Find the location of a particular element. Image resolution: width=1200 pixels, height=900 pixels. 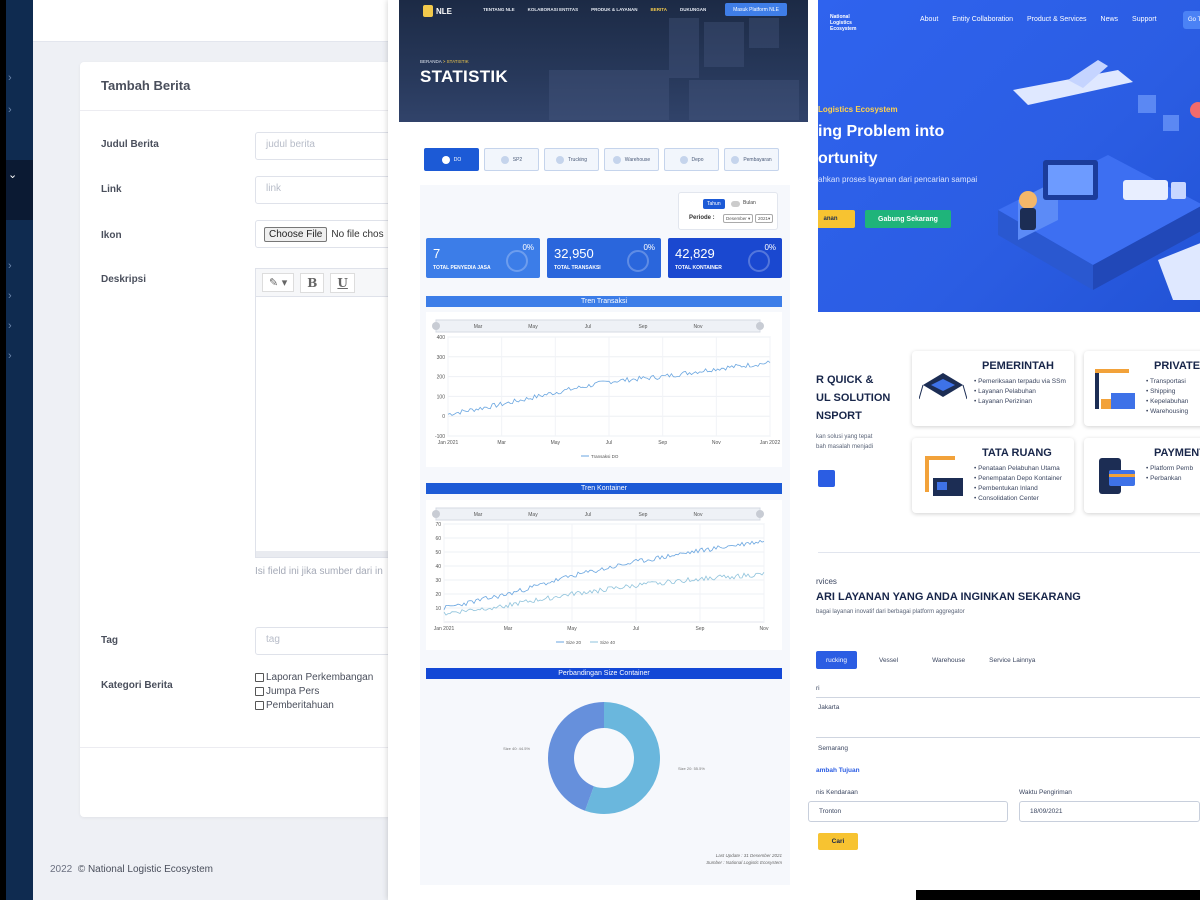

tab-vessel: Vessel is located at coordinates (882, 660).